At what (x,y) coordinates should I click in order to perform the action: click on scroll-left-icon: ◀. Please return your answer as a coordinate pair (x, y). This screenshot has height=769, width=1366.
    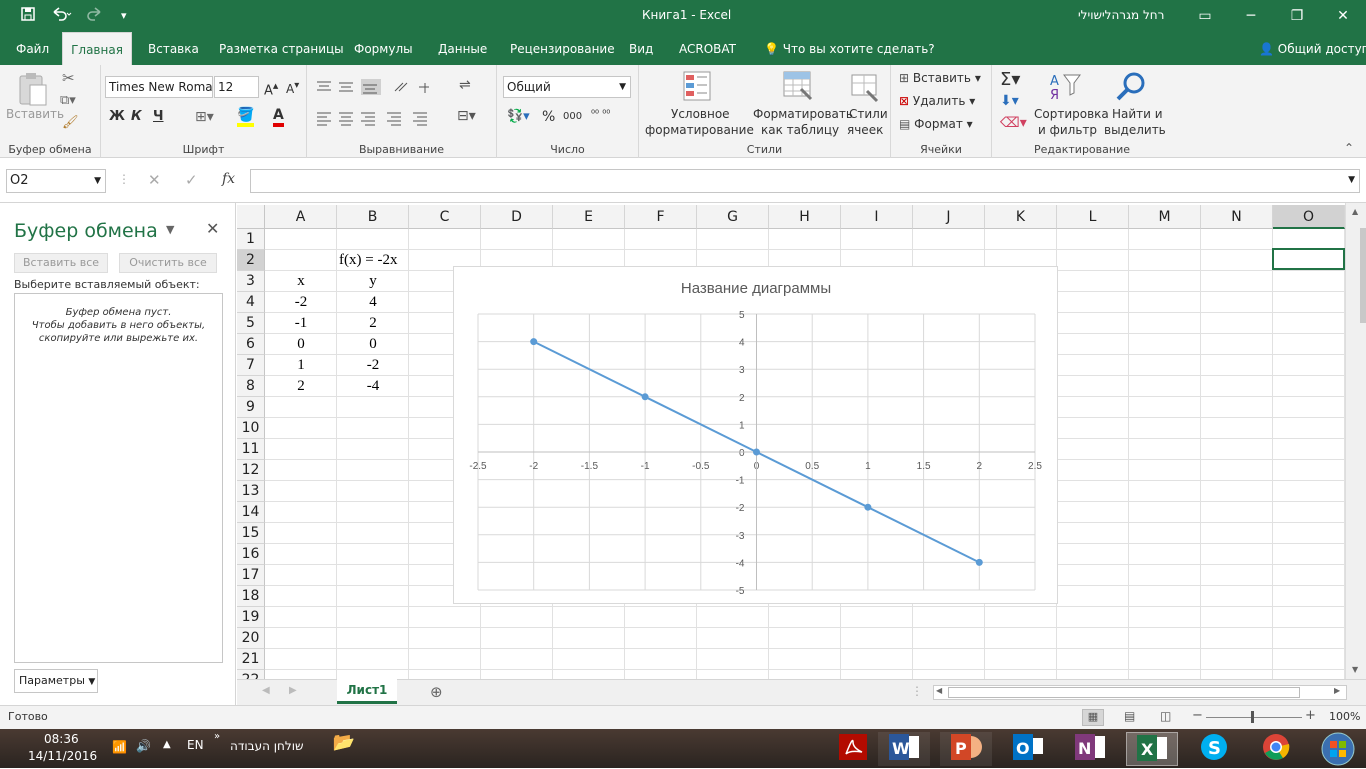
    Looking at the image, I should click on (939, 690).